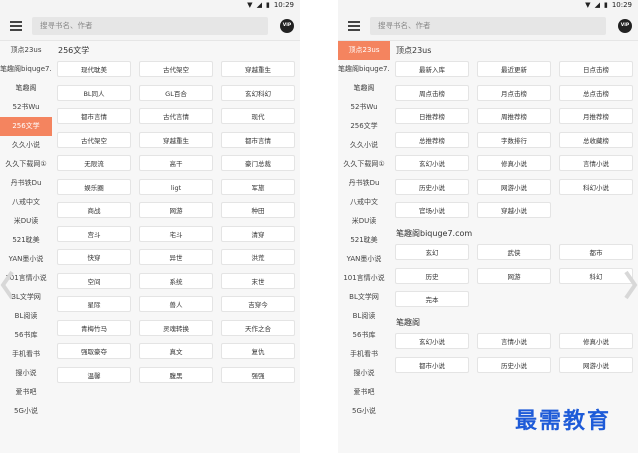  Describe the element at coordinates (176, 92) in the screenshot. I see `category-button: GL百合` at that location.